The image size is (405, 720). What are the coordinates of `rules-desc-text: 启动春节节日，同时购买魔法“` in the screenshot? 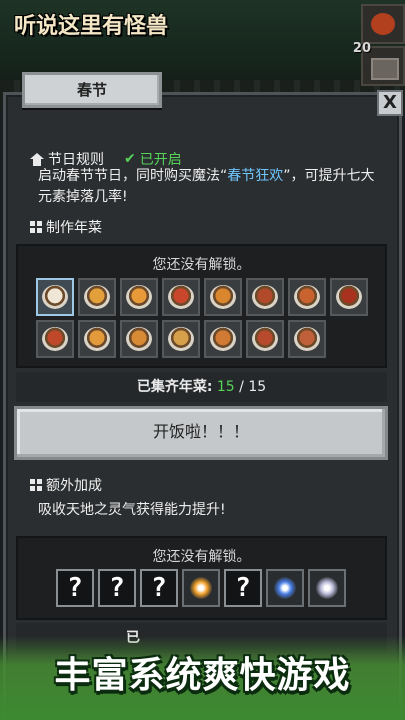 It's located at (133, 176).